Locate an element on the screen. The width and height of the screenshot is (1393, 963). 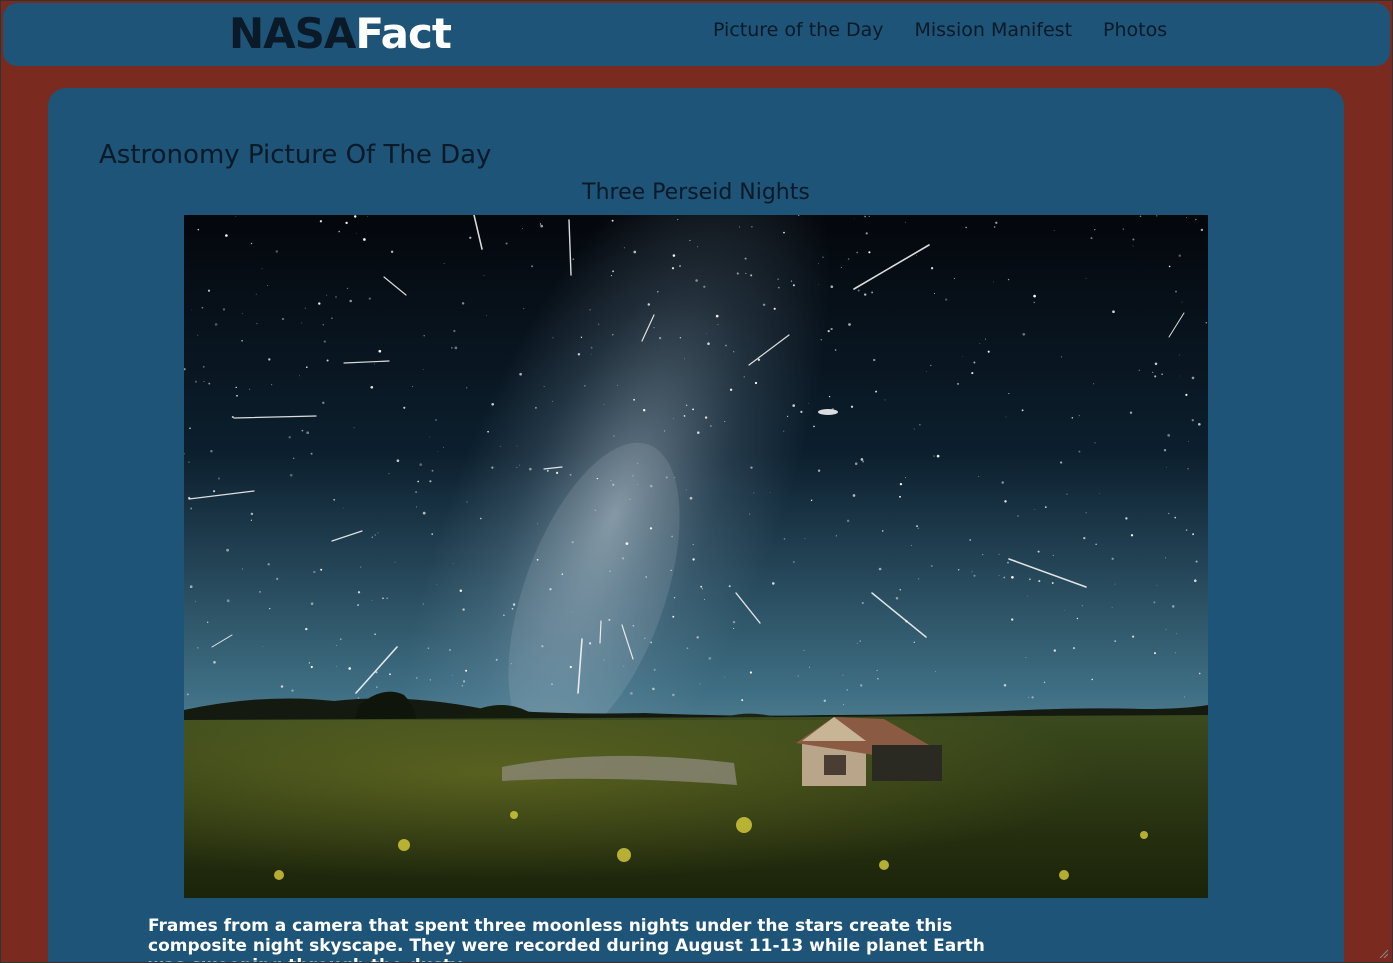
picture-title: Three Perseid Nights is located at coordinates (696, 192).